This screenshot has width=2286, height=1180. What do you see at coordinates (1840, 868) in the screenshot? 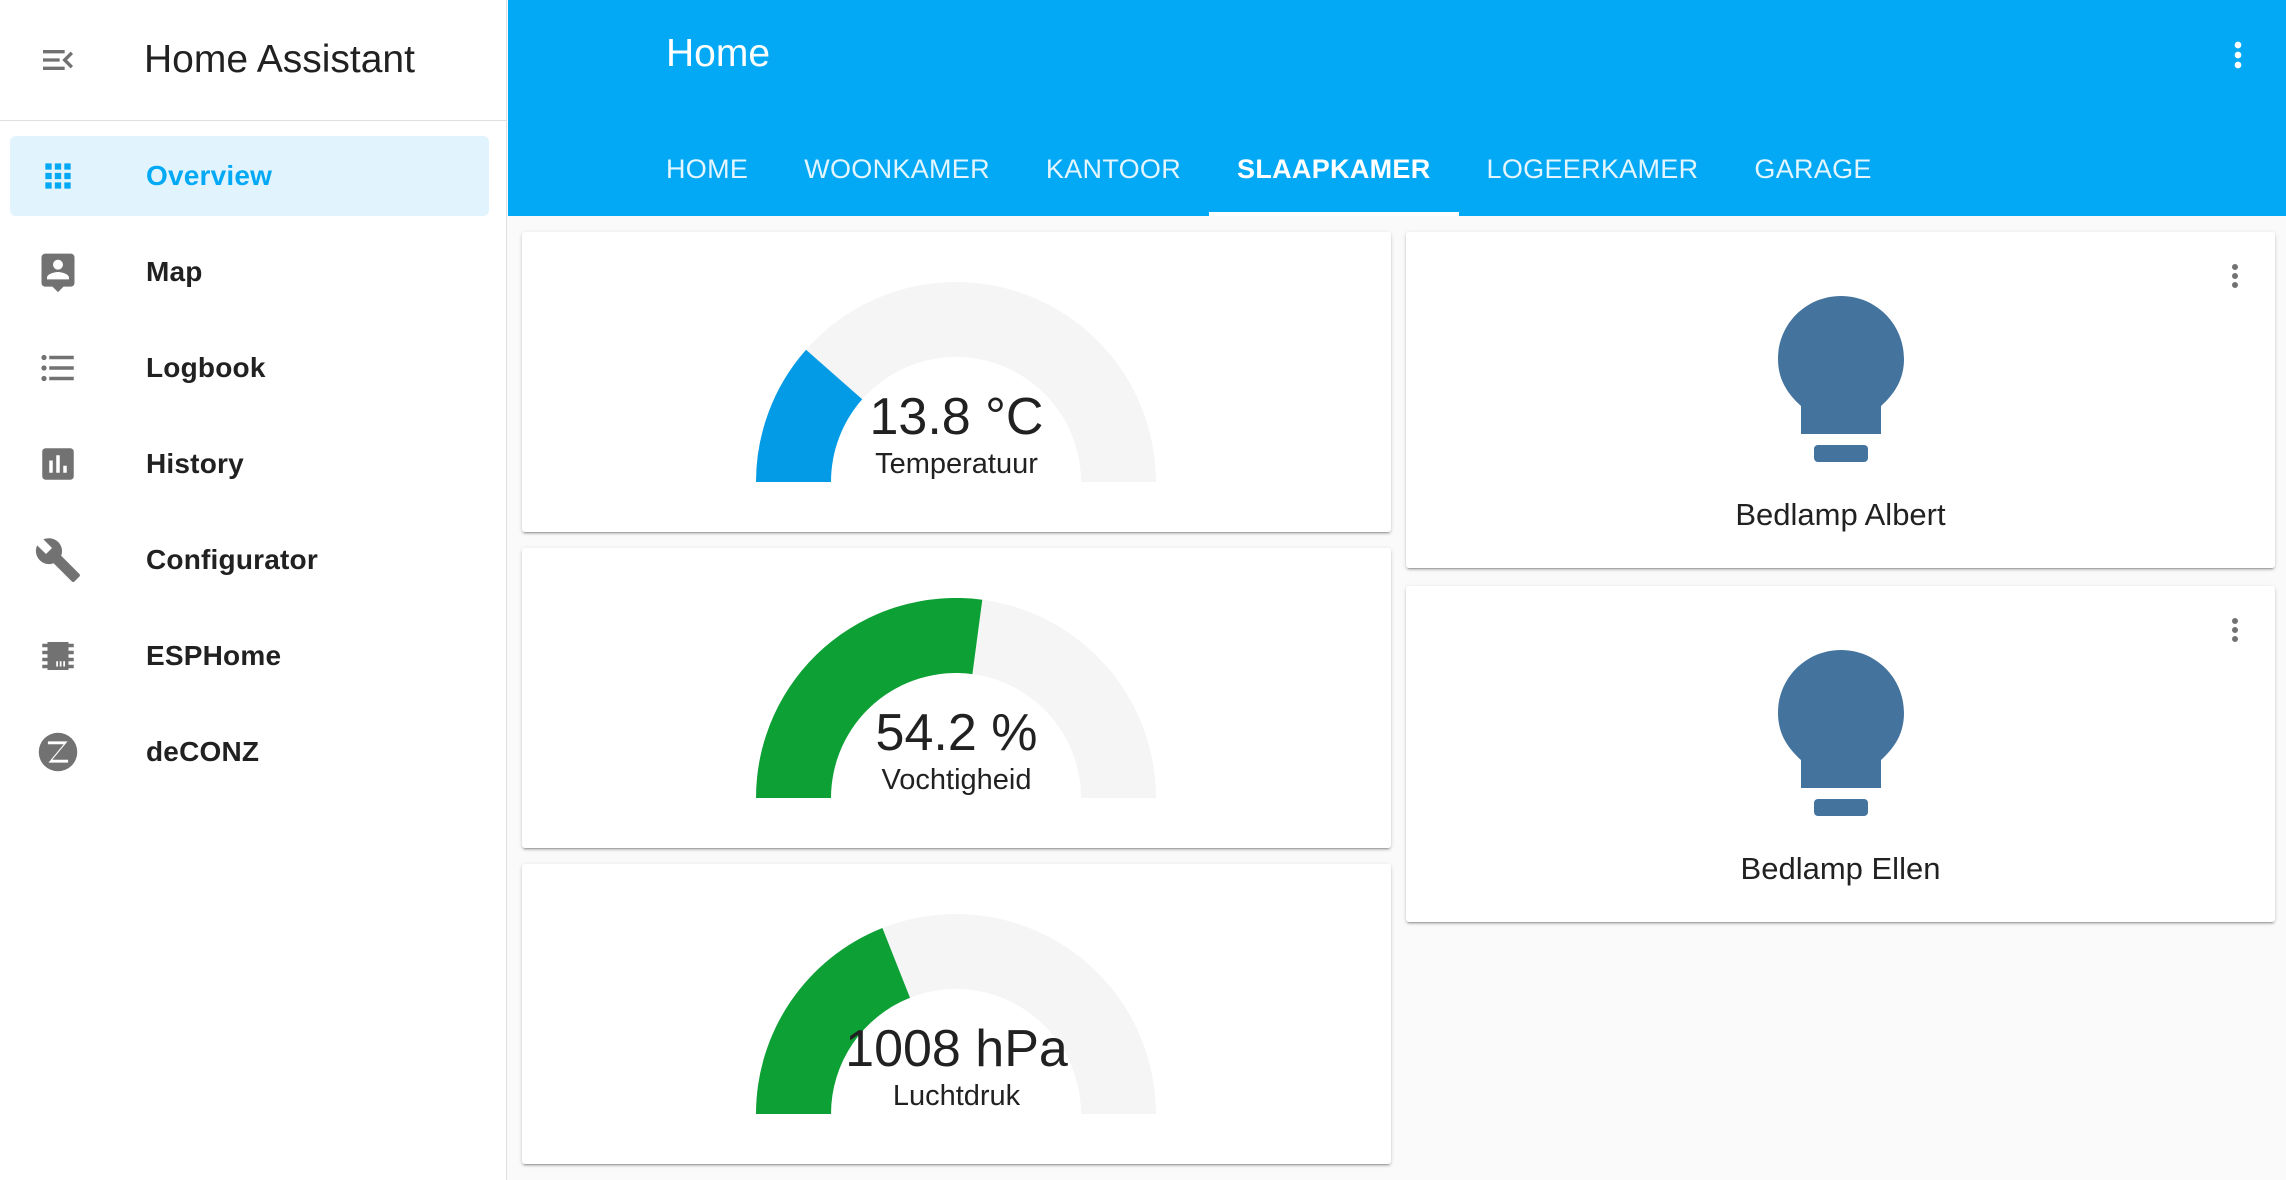
I see `light-name: Bedlamp Ellen` at bounding box center [1840, 868].